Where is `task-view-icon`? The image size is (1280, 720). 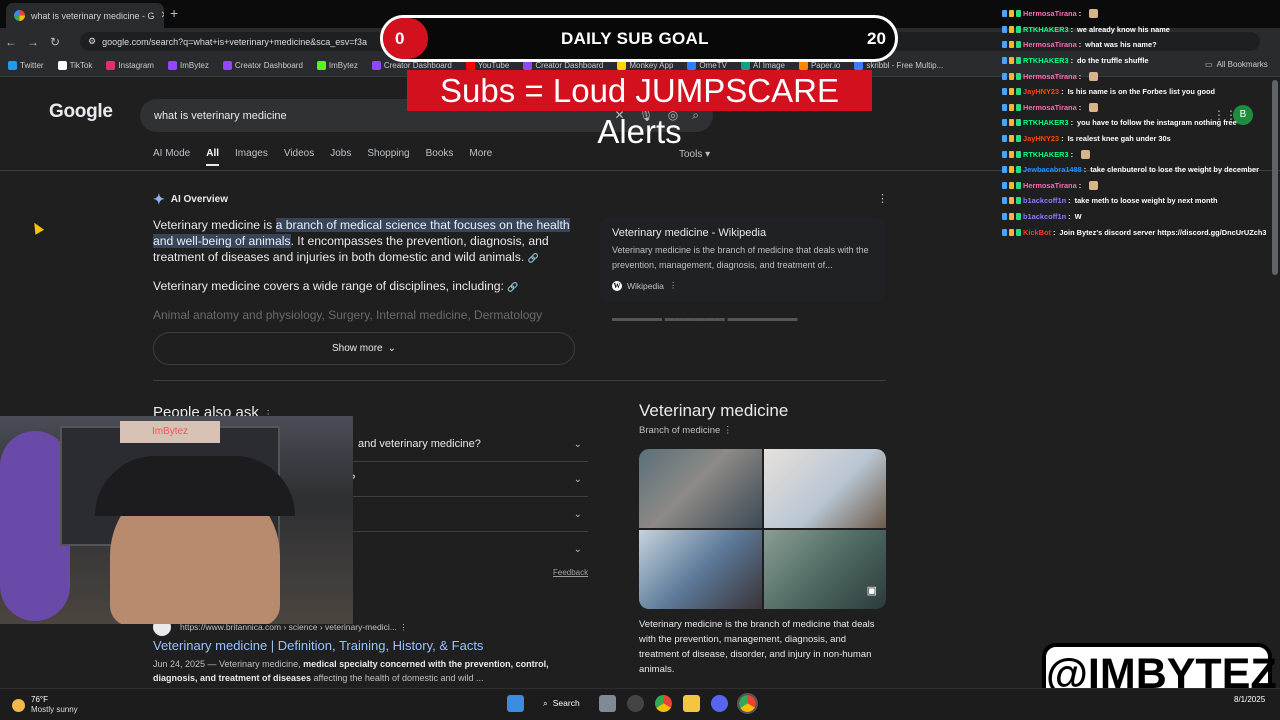
task-view-icon is located at coordinates (607, 703).